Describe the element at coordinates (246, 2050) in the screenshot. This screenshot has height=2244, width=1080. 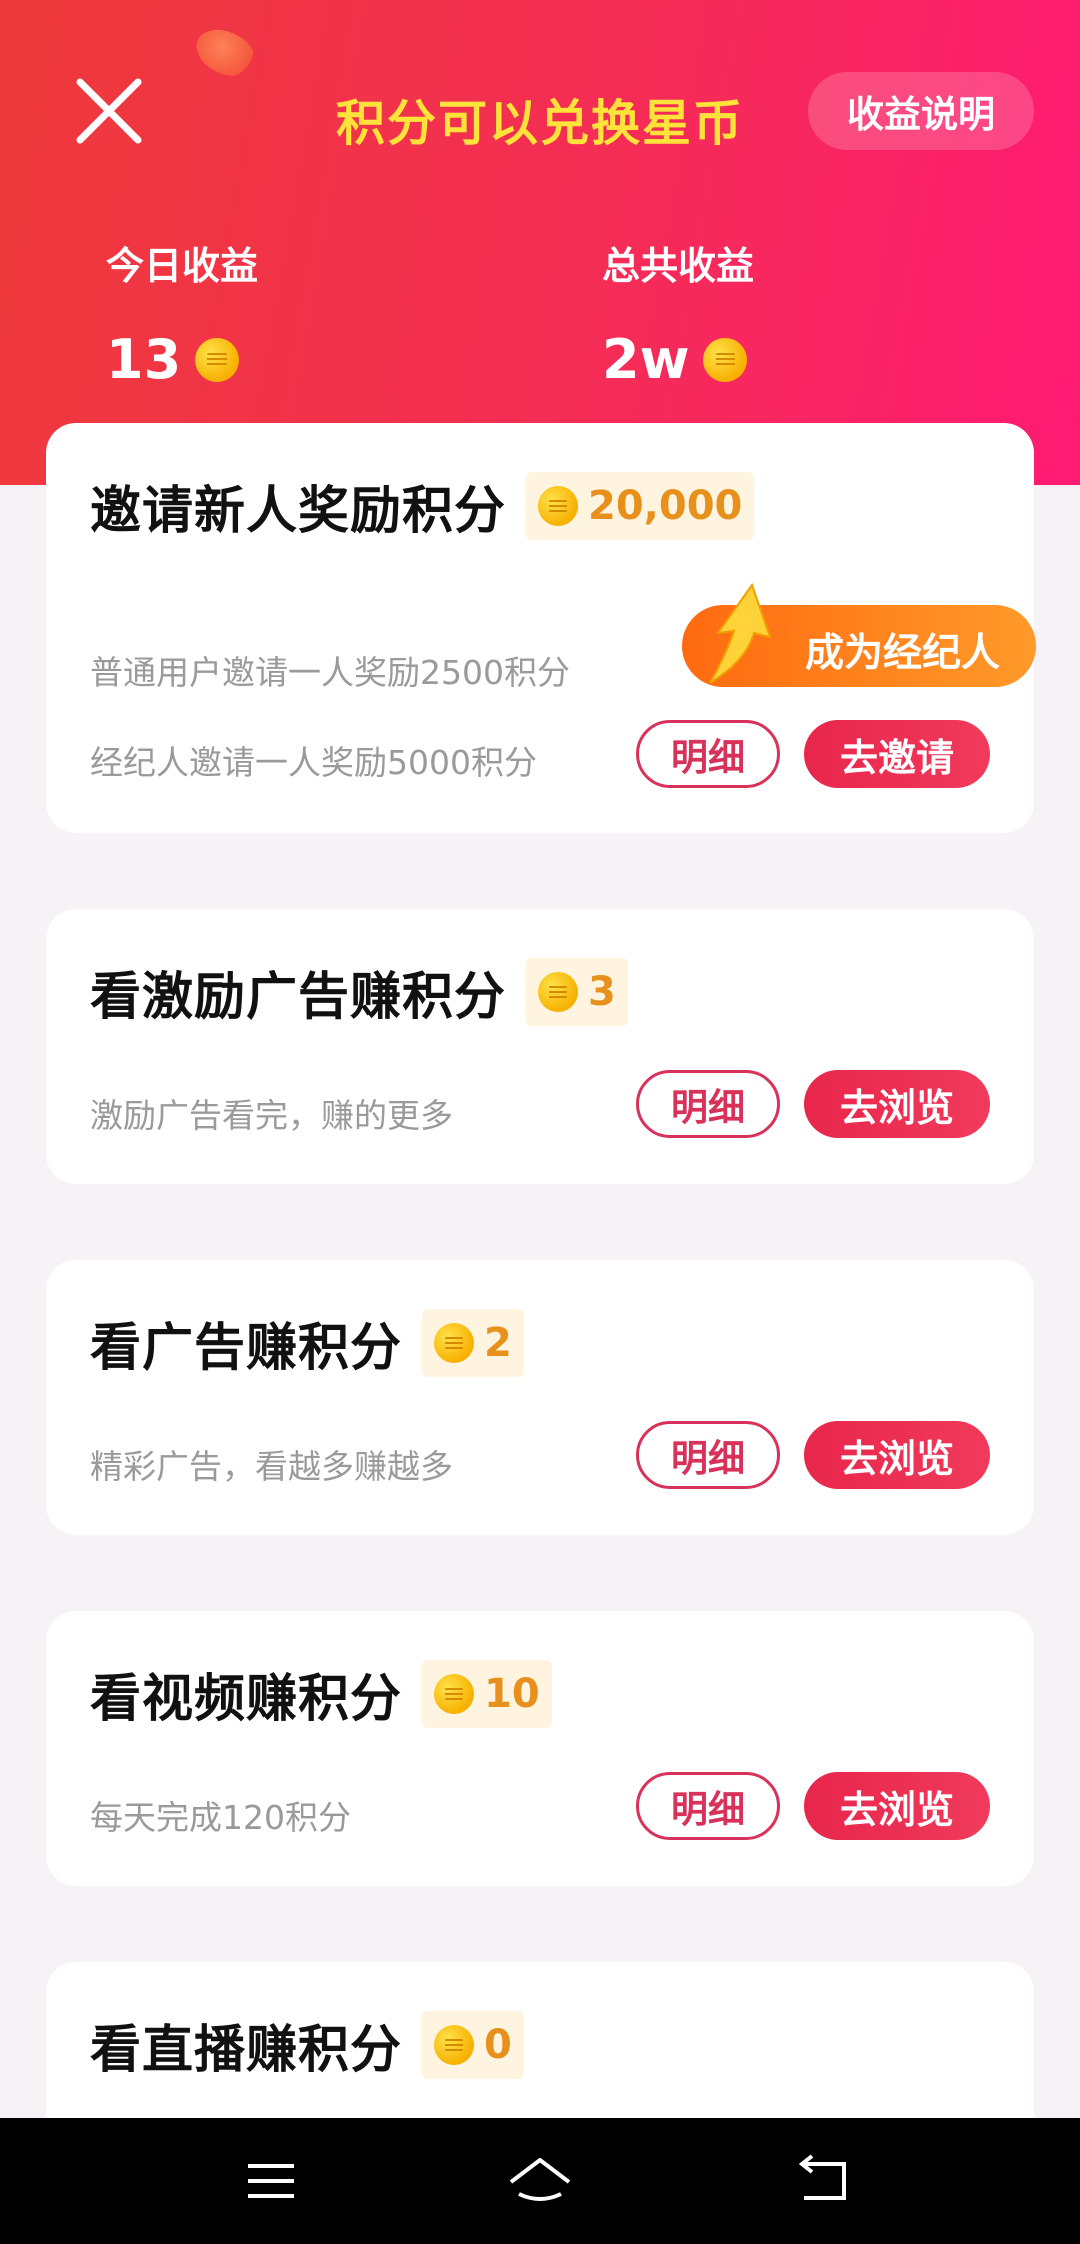
I see `card-title: 看直播赚积分` at that location.